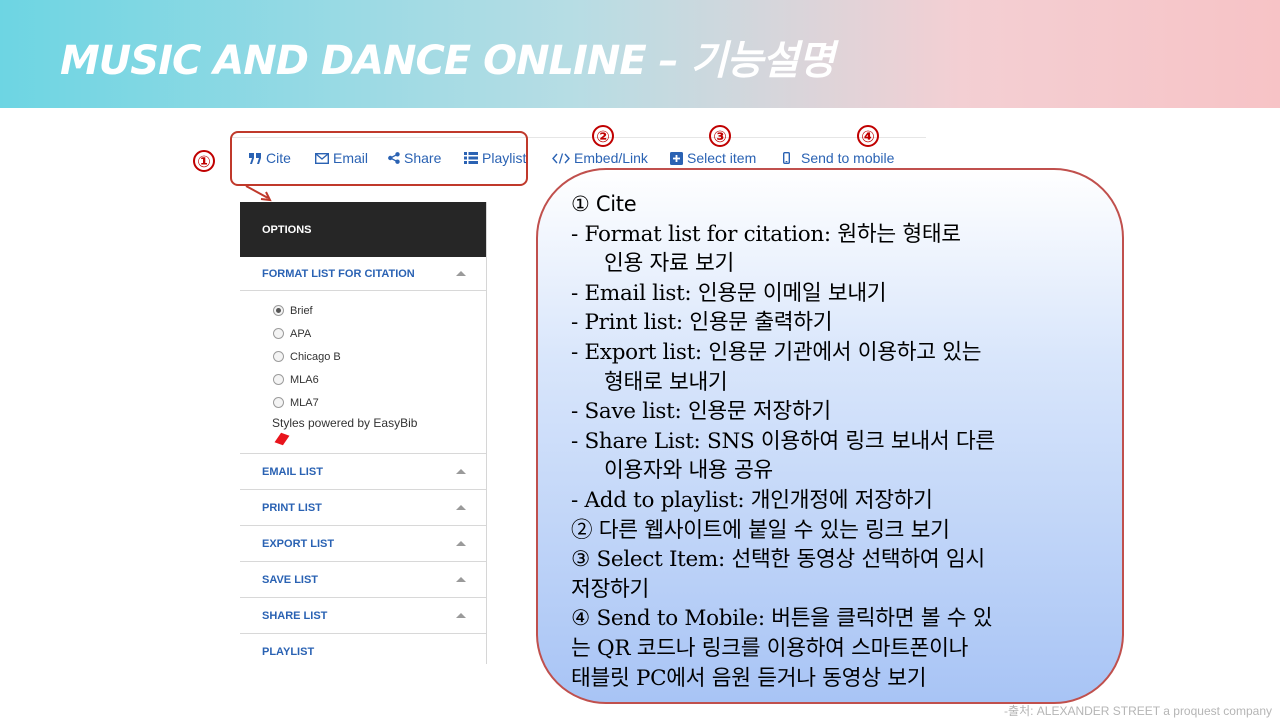 Image resolution: width=1280 pixels, height=720 pixels. I want to click on description-line: ③ Select Item: 선택한 동영상 선택하여 임시, so click(778, 560).